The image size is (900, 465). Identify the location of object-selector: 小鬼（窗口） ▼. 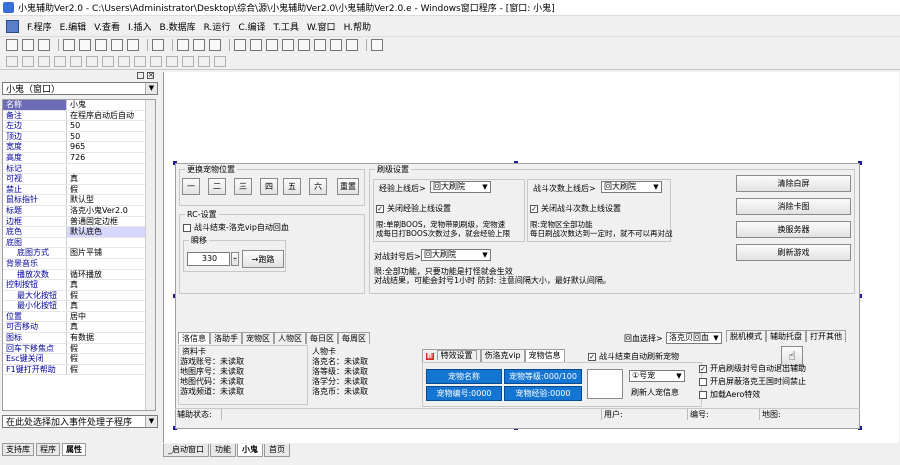
(80, 88).